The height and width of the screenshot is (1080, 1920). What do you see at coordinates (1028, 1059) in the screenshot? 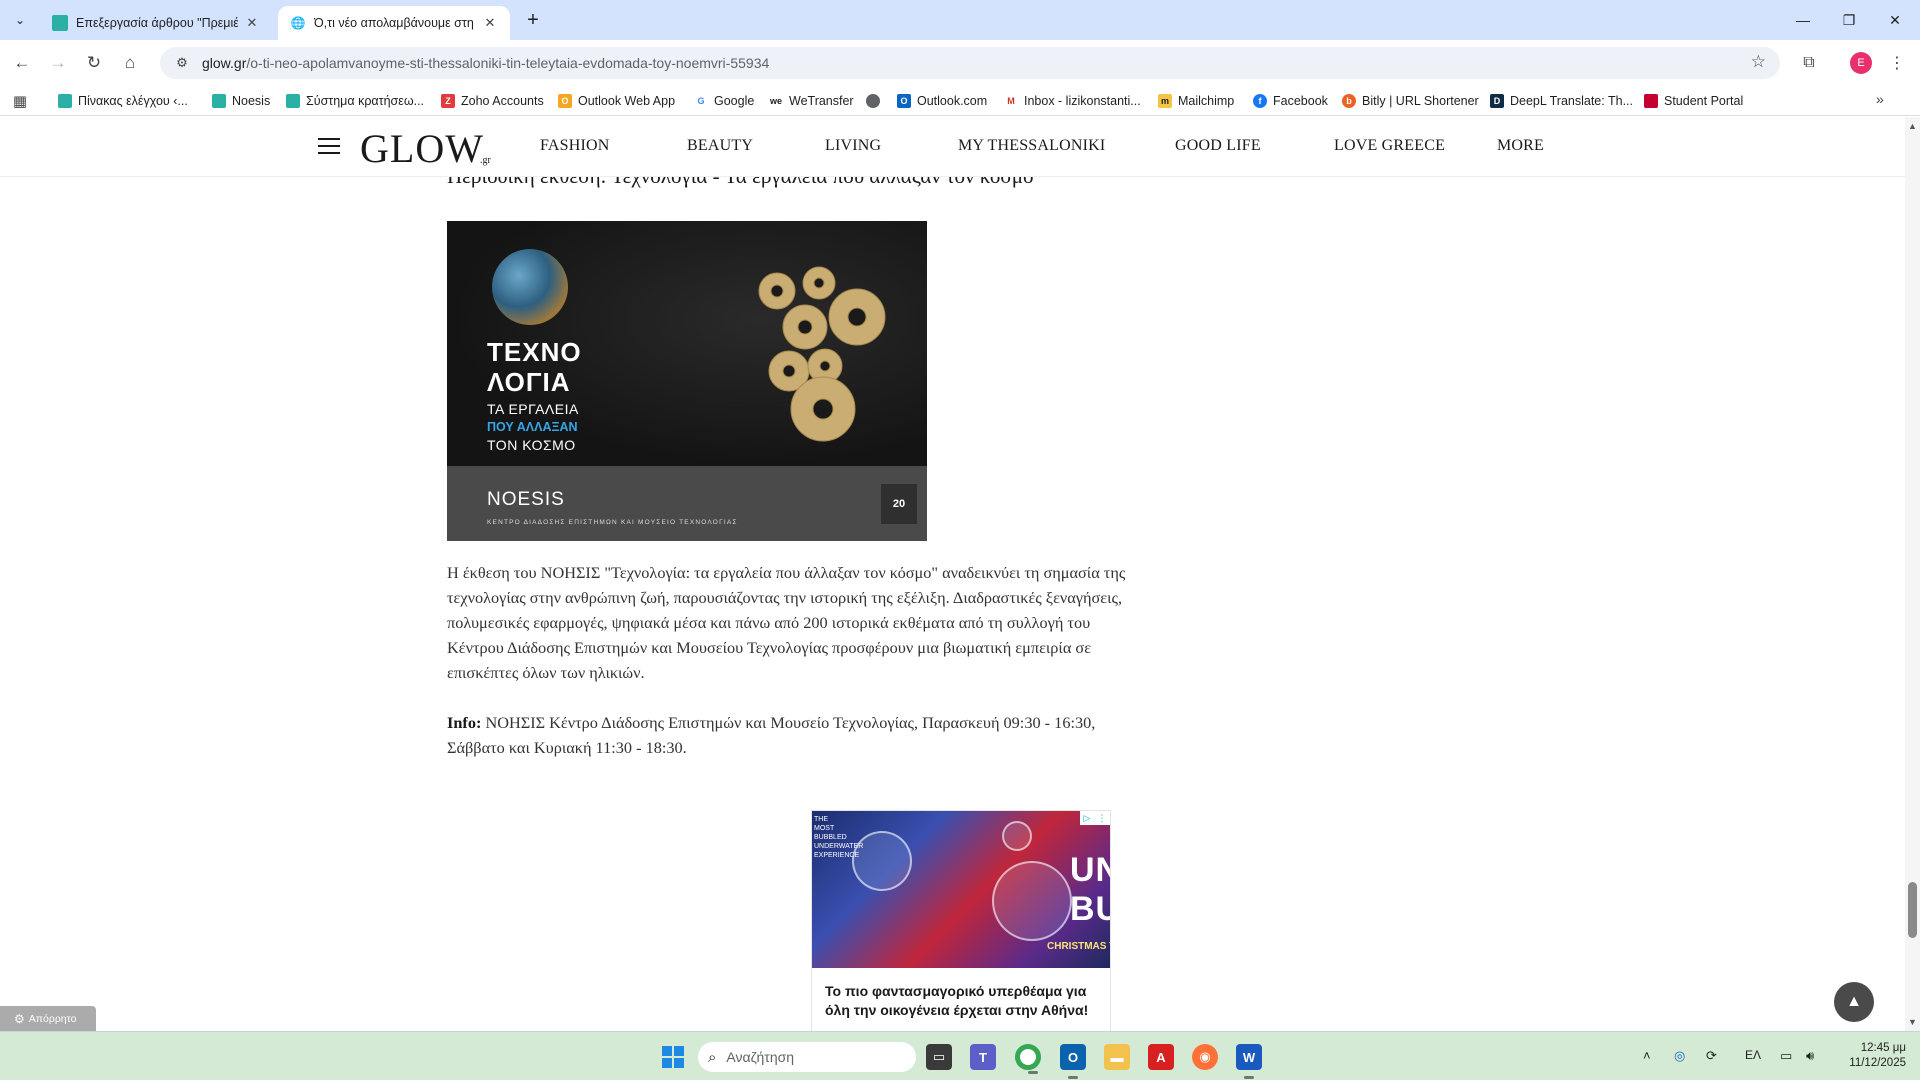
I see `chrome-icon` at bounding box center [1028, 1059].